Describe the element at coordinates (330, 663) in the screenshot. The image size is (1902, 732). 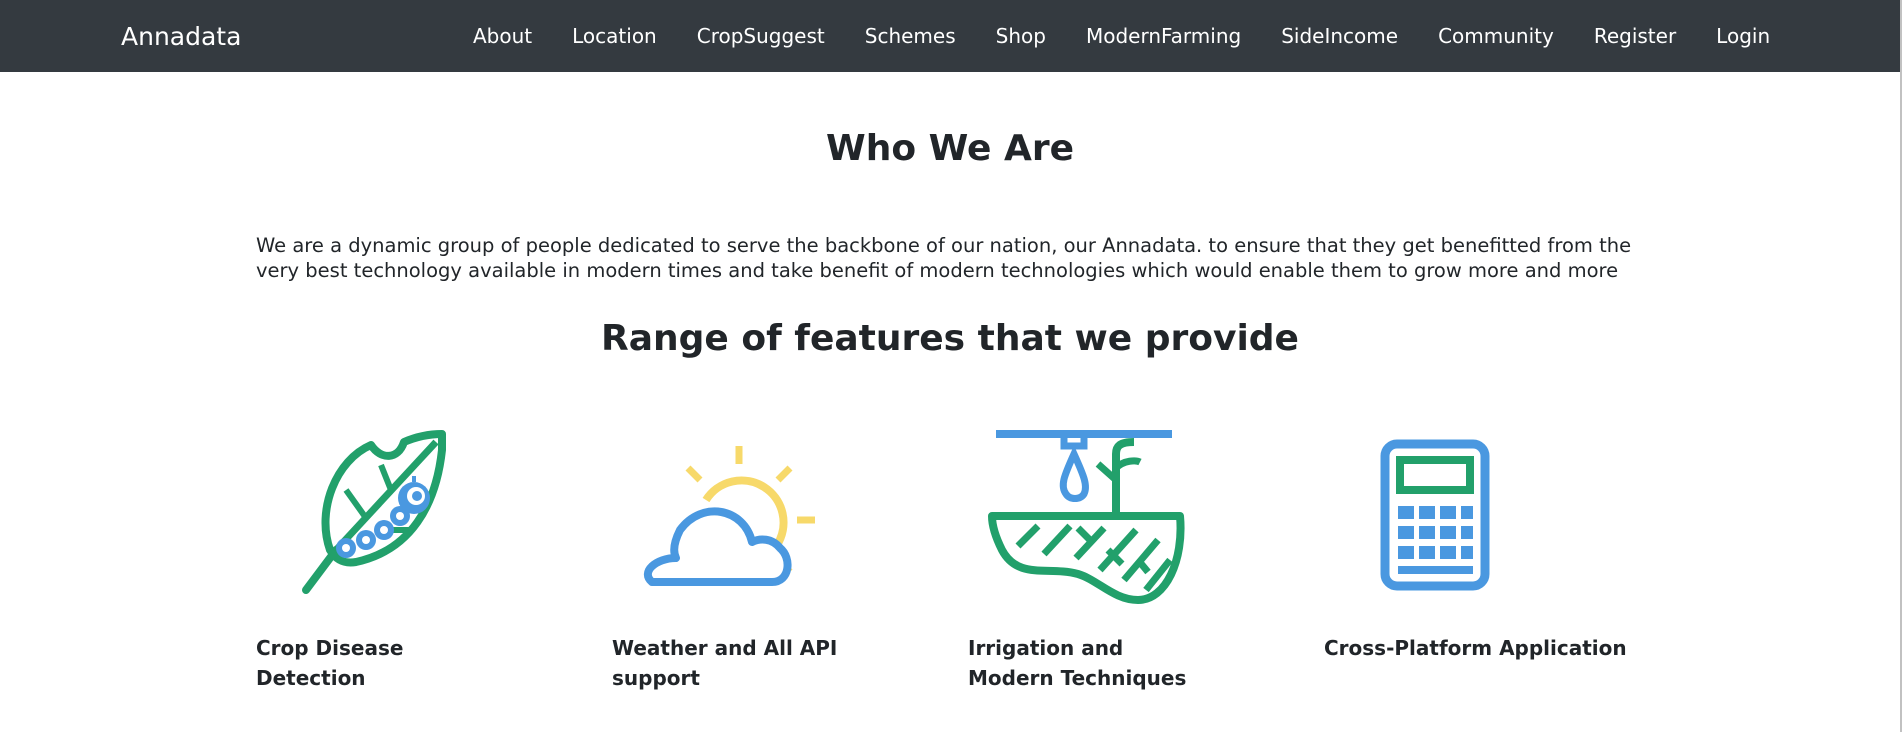
I see `feature-caption: Crop Disease Detection` at that location.